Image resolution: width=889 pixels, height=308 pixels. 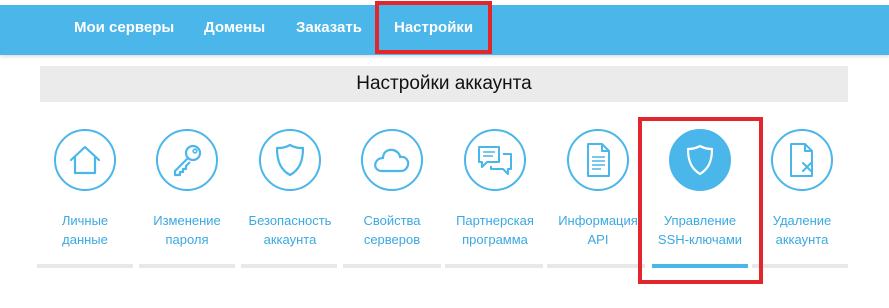 What do you see at coordinates (700, 230) in the screenshot?
I see `tile-label: Управление SSH-ключами` at bounding box center [700, 230].